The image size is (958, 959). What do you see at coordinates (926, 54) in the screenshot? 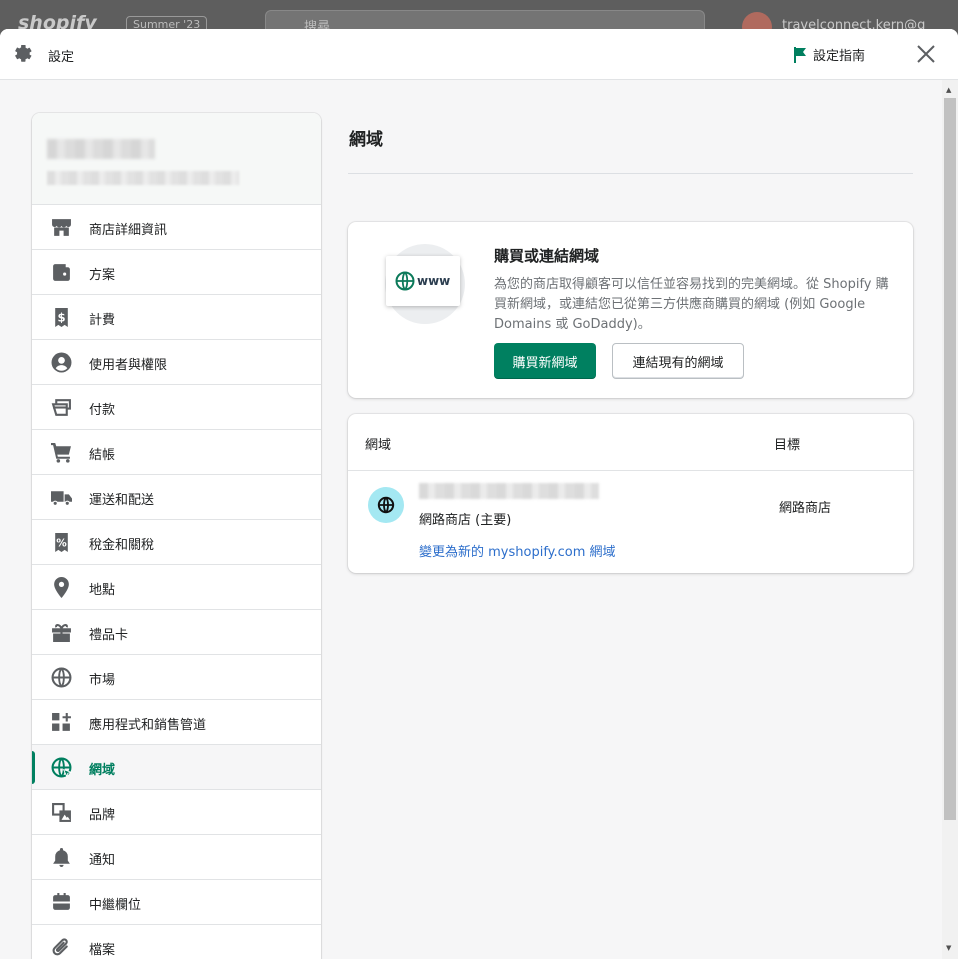
I see `close-icon` at bounding box center [926, 54].